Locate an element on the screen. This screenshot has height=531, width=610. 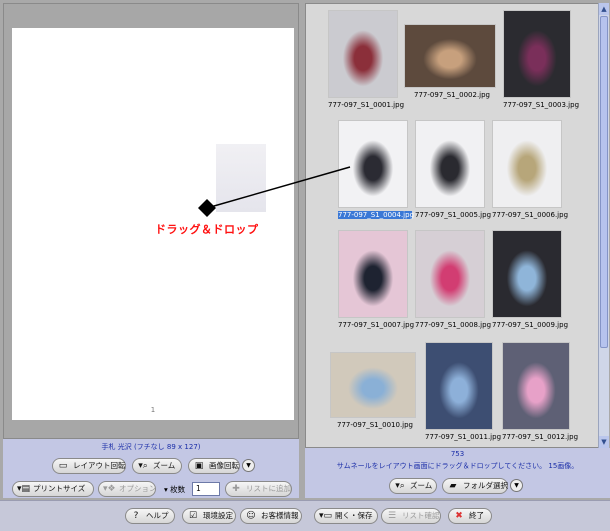
print-size-label: 手札 光沢 (フチなし 89 x 127) is located at coordinates (151, 447).